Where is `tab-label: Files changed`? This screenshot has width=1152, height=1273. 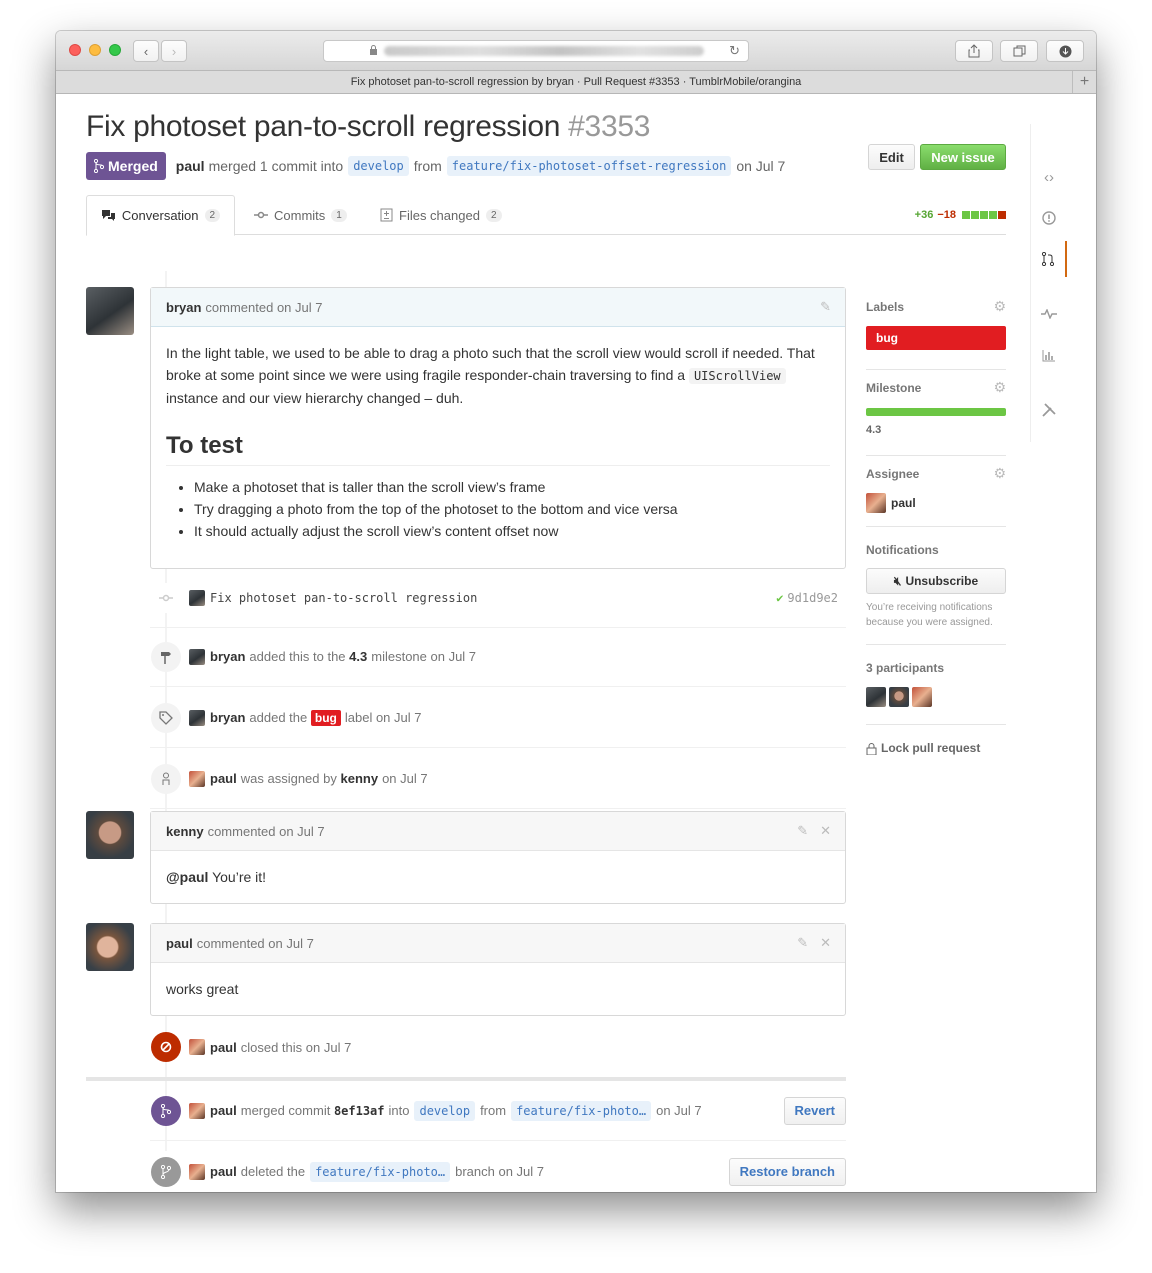
tab-label: Files changed is located at coordinates (439, 215).